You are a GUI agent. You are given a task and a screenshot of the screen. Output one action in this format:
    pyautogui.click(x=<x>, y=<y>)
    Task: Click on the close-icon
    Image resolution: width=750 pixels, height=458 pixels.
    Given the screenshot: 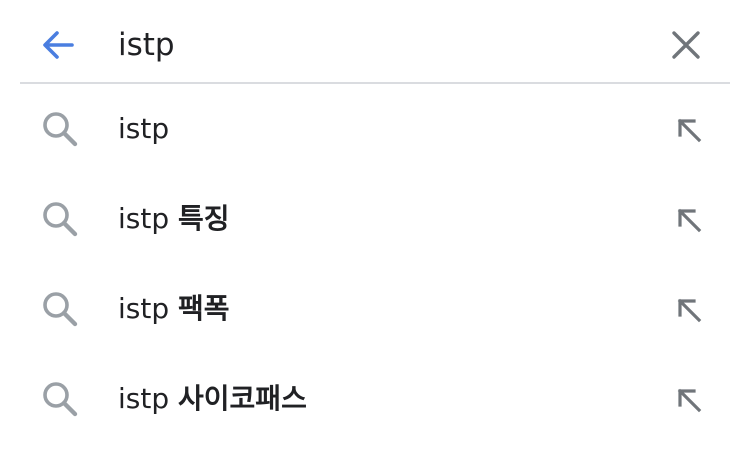 What is the action you would take?
    pyautogui.click(x=686, y=45)
    